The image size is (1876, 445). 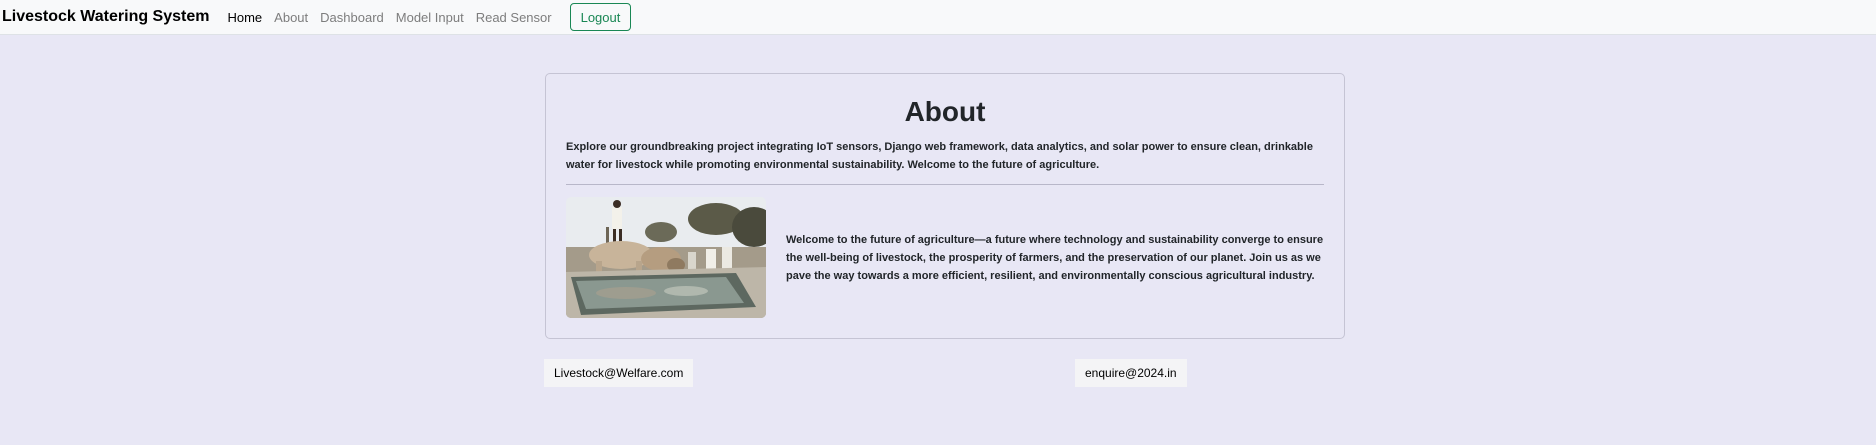 What do you see at coordinates (666, 257) in the screenshot?
I see `livestock-photo` at bounding box center [666, 257].